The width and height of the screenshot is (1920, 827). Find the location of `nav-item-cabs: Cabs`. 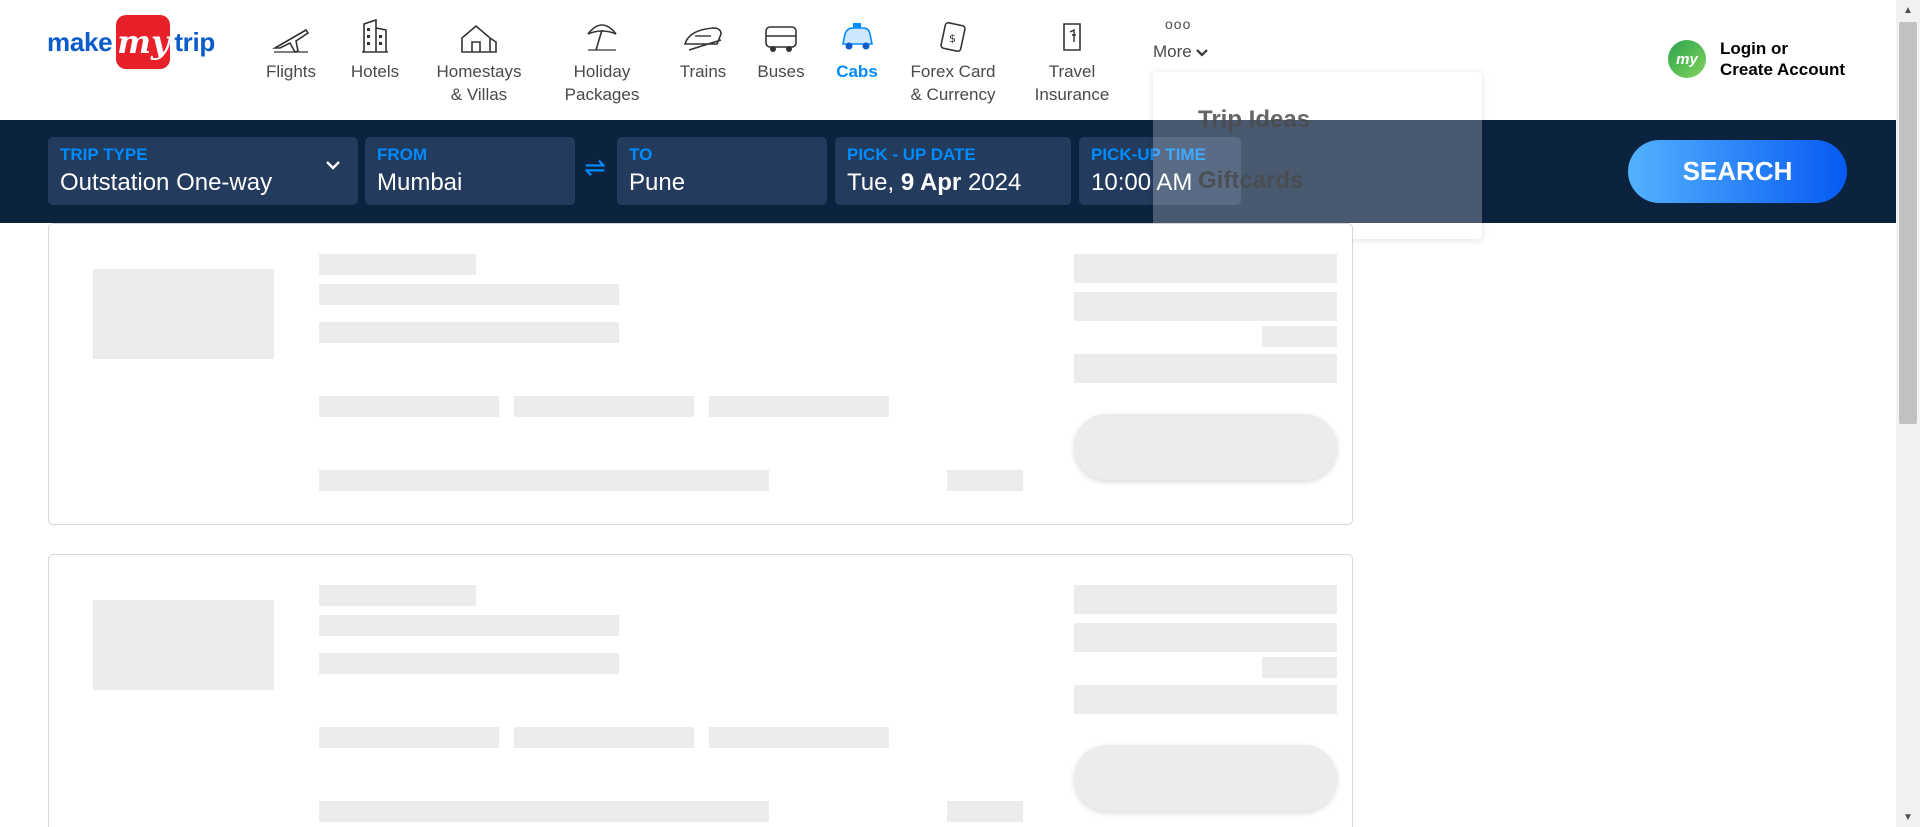

nav-item-cabs: Cabs is located at coordinates (857, 60).